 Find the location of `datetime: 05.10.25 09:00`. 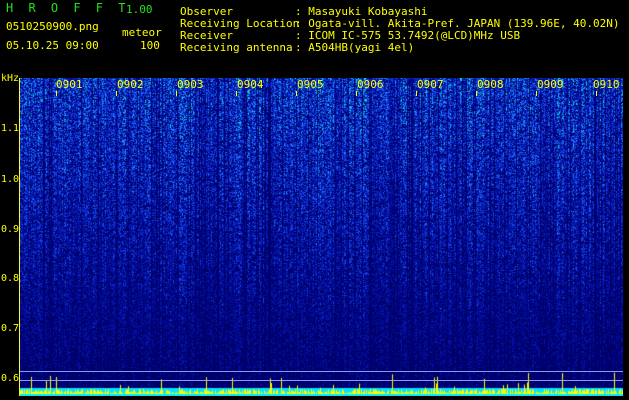

datetime: 05.10.25 09:00 is located at coordinates (52, 45).